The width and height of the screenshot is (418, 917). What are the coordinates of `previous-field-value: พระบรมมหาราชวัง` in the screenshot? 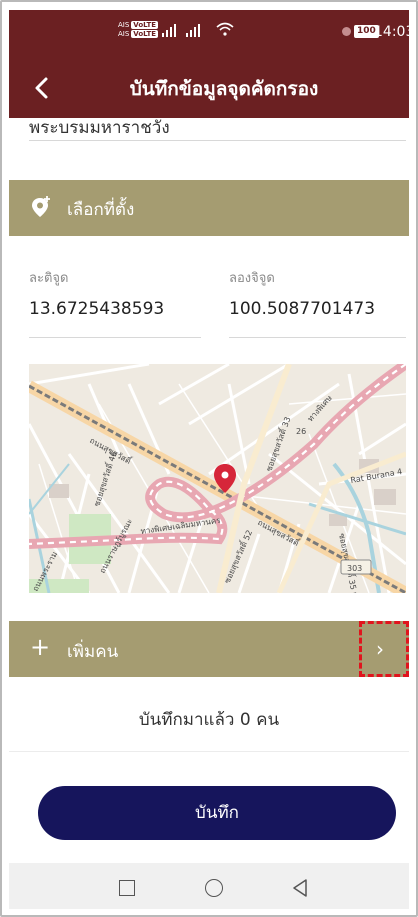 It's located at (217, 129).